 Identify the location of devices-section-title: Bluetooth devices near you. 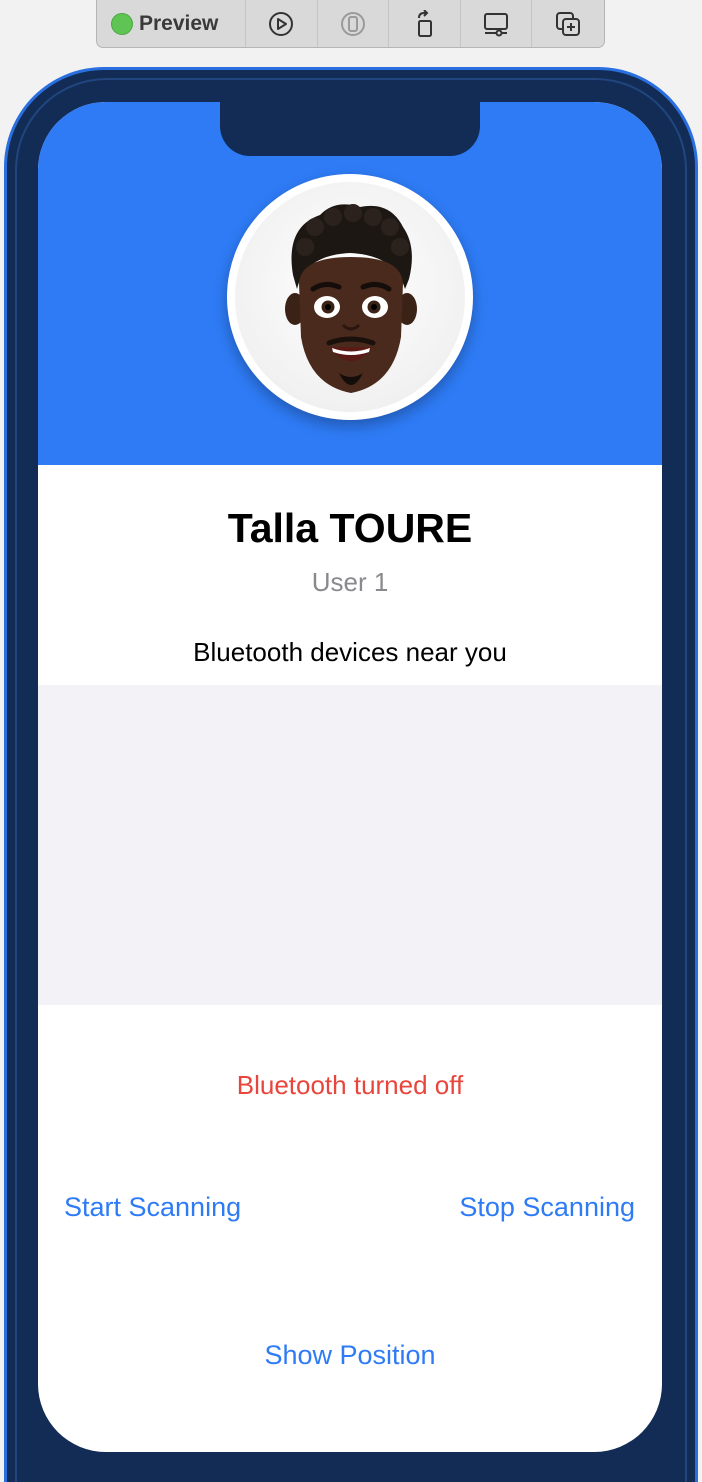
(350, 652).